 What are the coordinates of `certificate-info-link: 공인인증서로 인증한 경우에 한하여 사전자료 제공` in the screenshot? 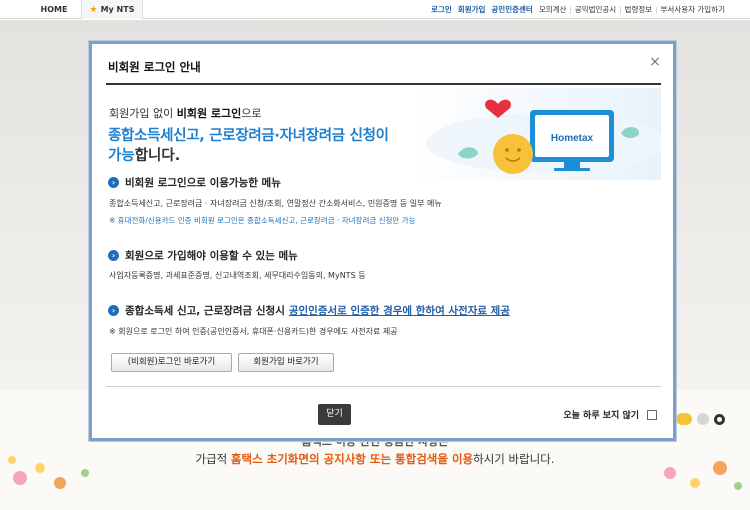 It's located at (399, 310).